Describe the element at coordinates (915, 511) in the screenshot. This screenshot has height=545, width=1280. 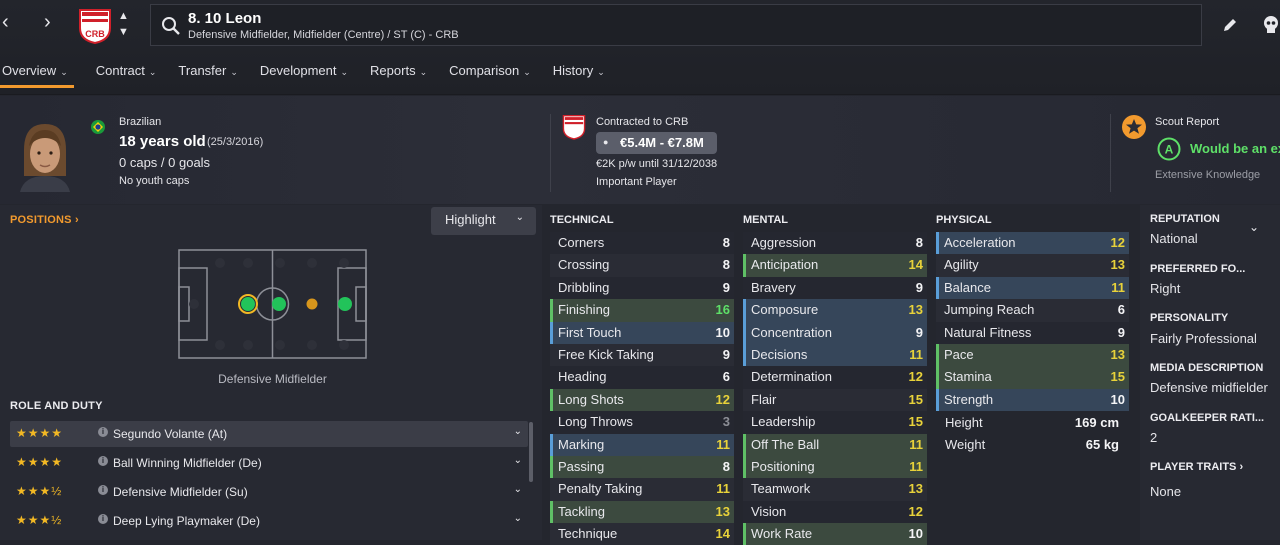
I see `attribute-value: 12` at that location.